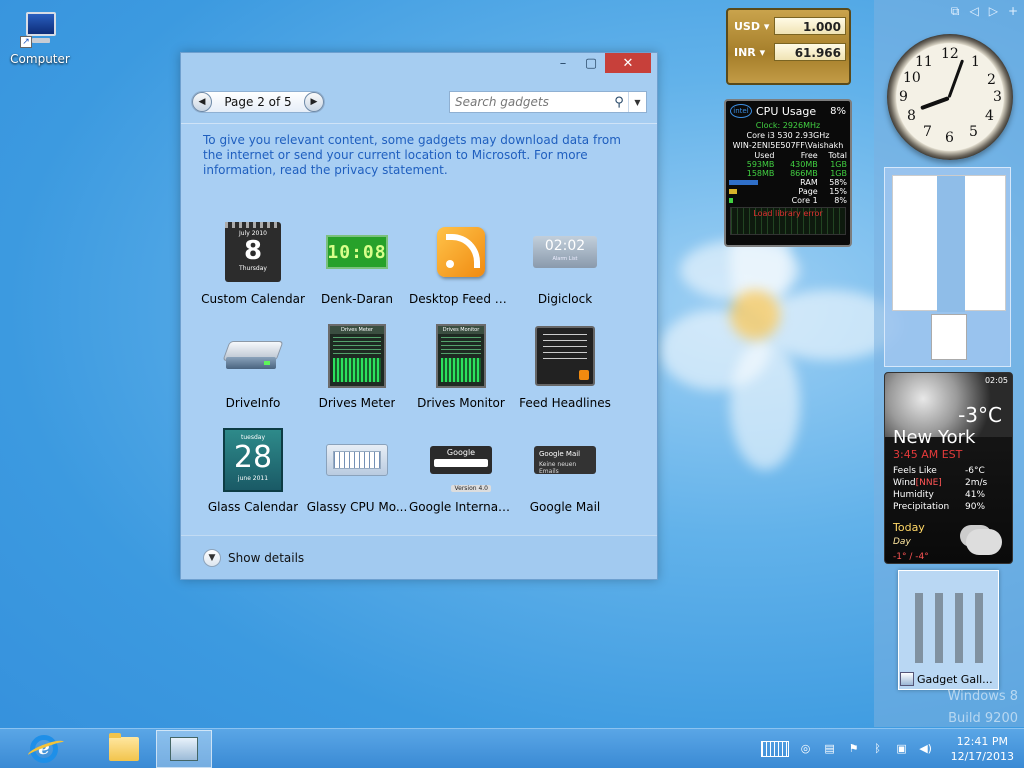  What do you see at coordinates (357, 272) in the screenshot?
I see `gadget-tile: 10:08 Denk-Daran` at bounding box center [357, 272].